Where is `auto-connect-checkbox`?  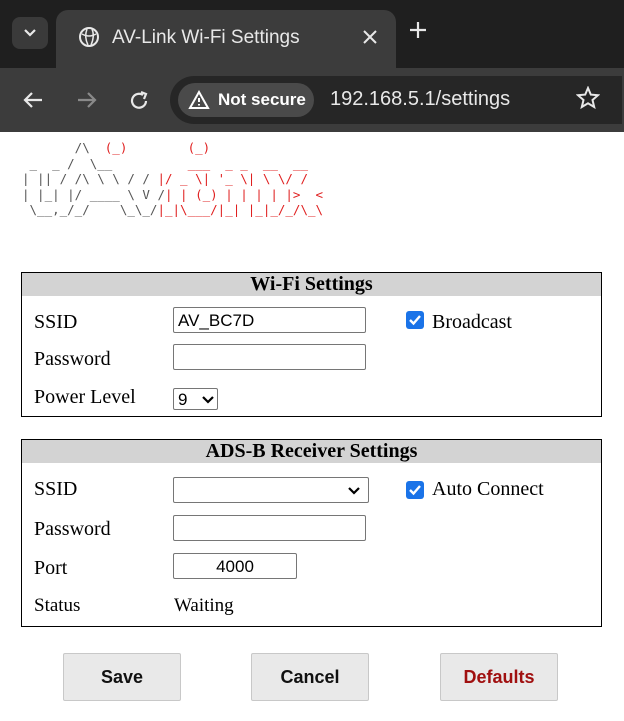 auto-connect-checkbox is located at coordinates (415, 490).